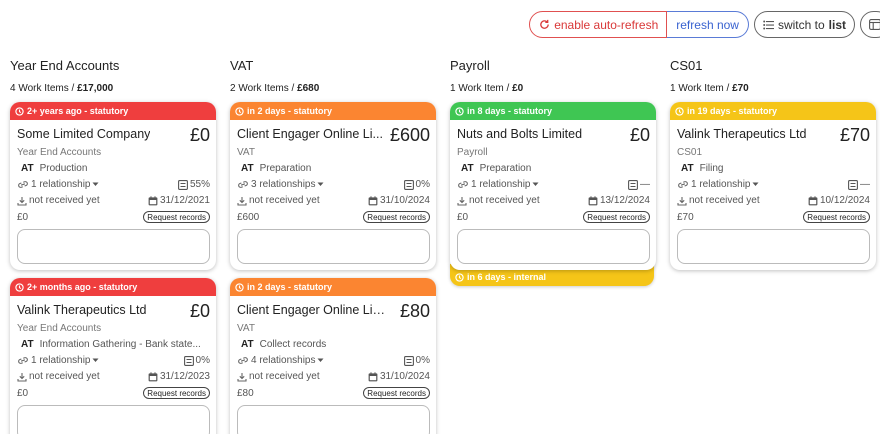 Image resolution: width=880 pixels, height=434 pixels. Describe the element at coordinates (283, 360) in the screenshot. I see `relationships-label: 4 relationships` at that location.